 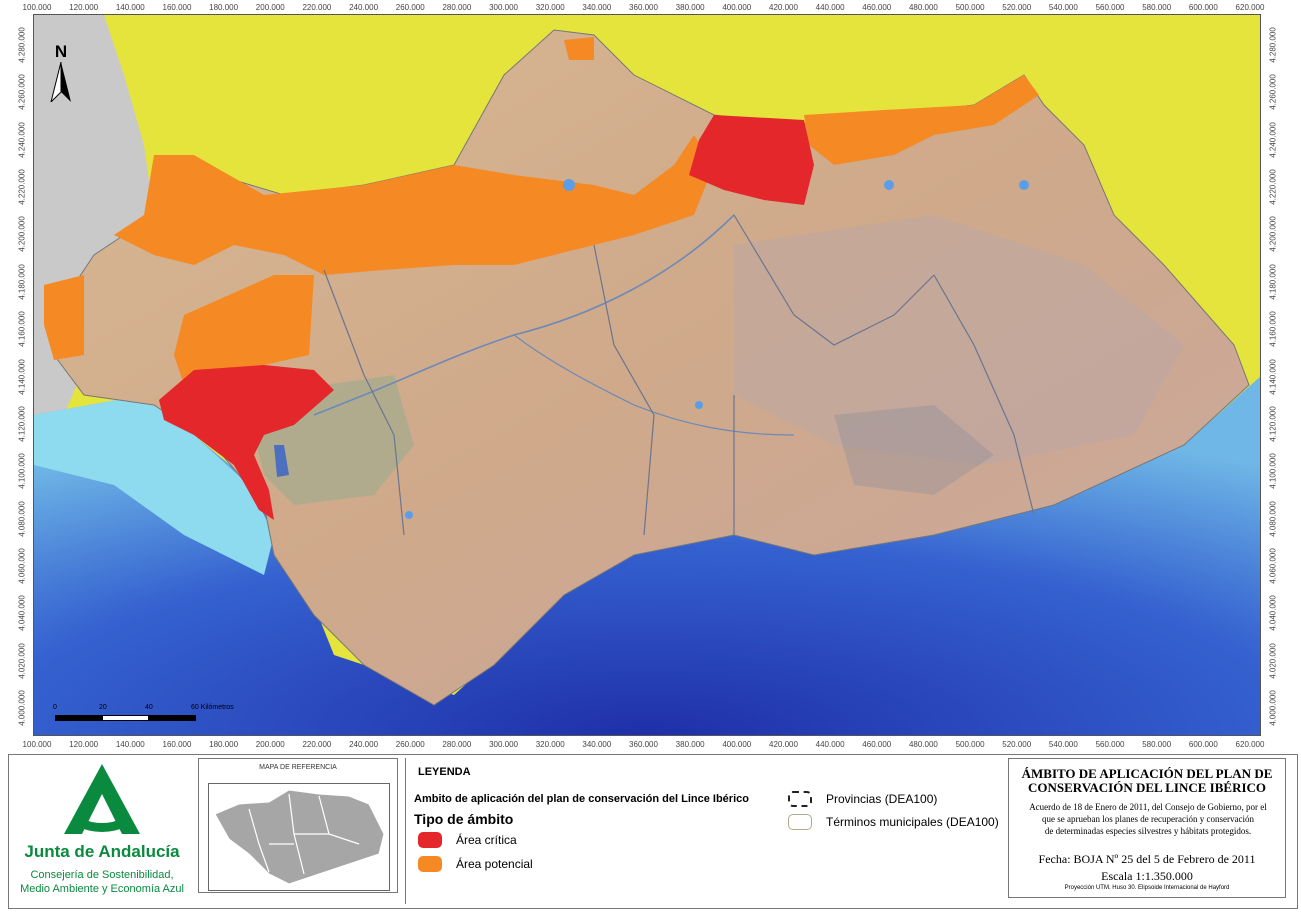 I want to click on swatch-critica, so click(x=430, y=840).